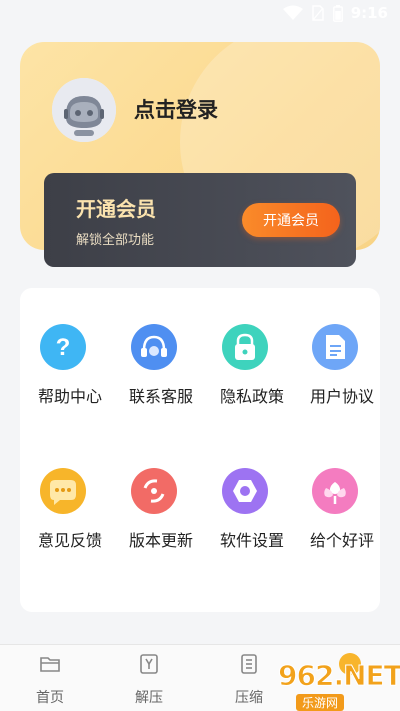 The width and height of the screenshot is (400, 711). What do you see at coordinates (161, 540) in the screenshot?
I see `menu-label: 版本更新` at bounding box center [161, 540].